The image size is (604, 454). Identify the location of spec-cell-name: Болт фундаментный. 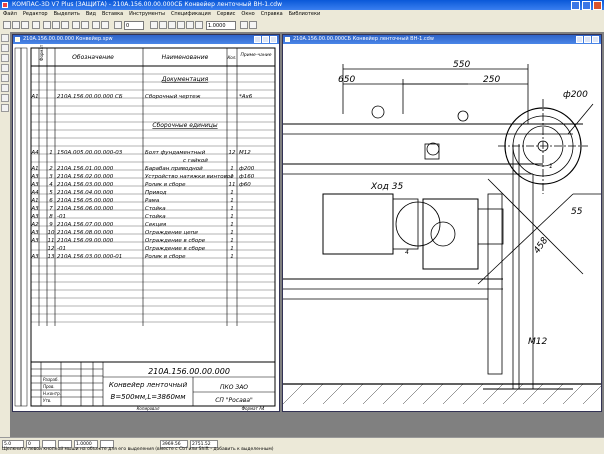
(175, 153).